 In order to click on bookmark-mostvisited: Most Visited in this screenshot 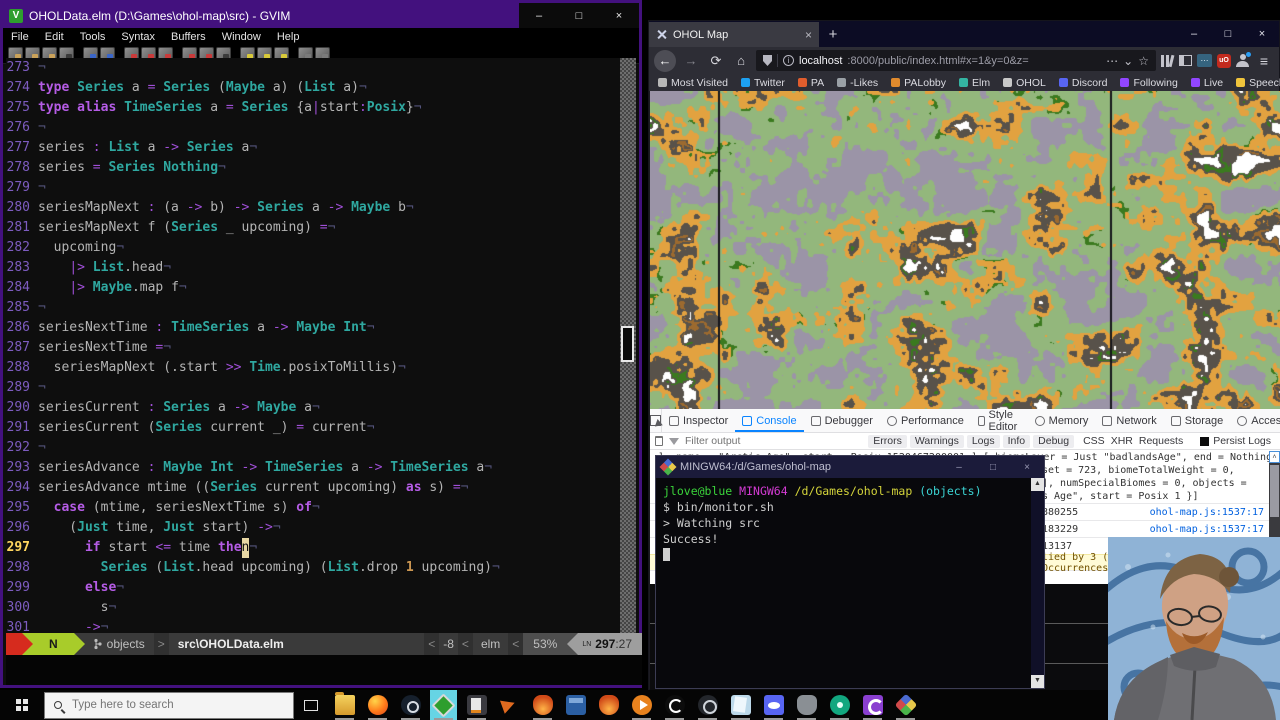, I will do `click(693, 83)`.